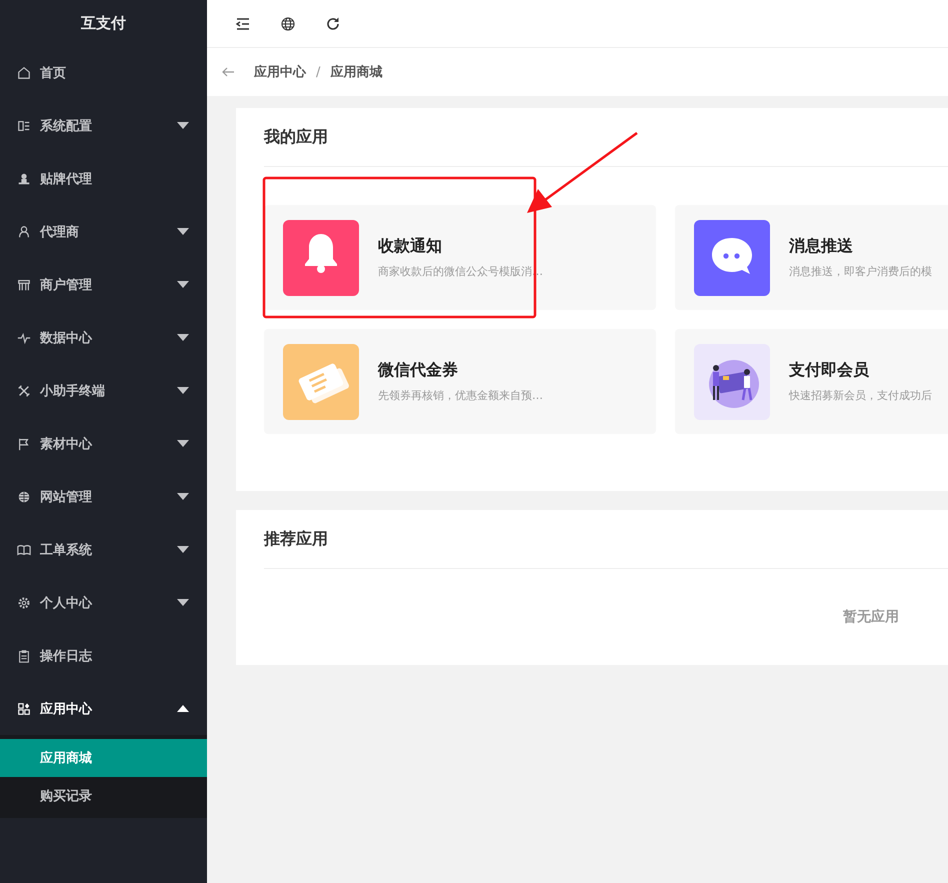 The image size is (948, 883). I want to click on app-name: 支付即会员, so click(829, 370).